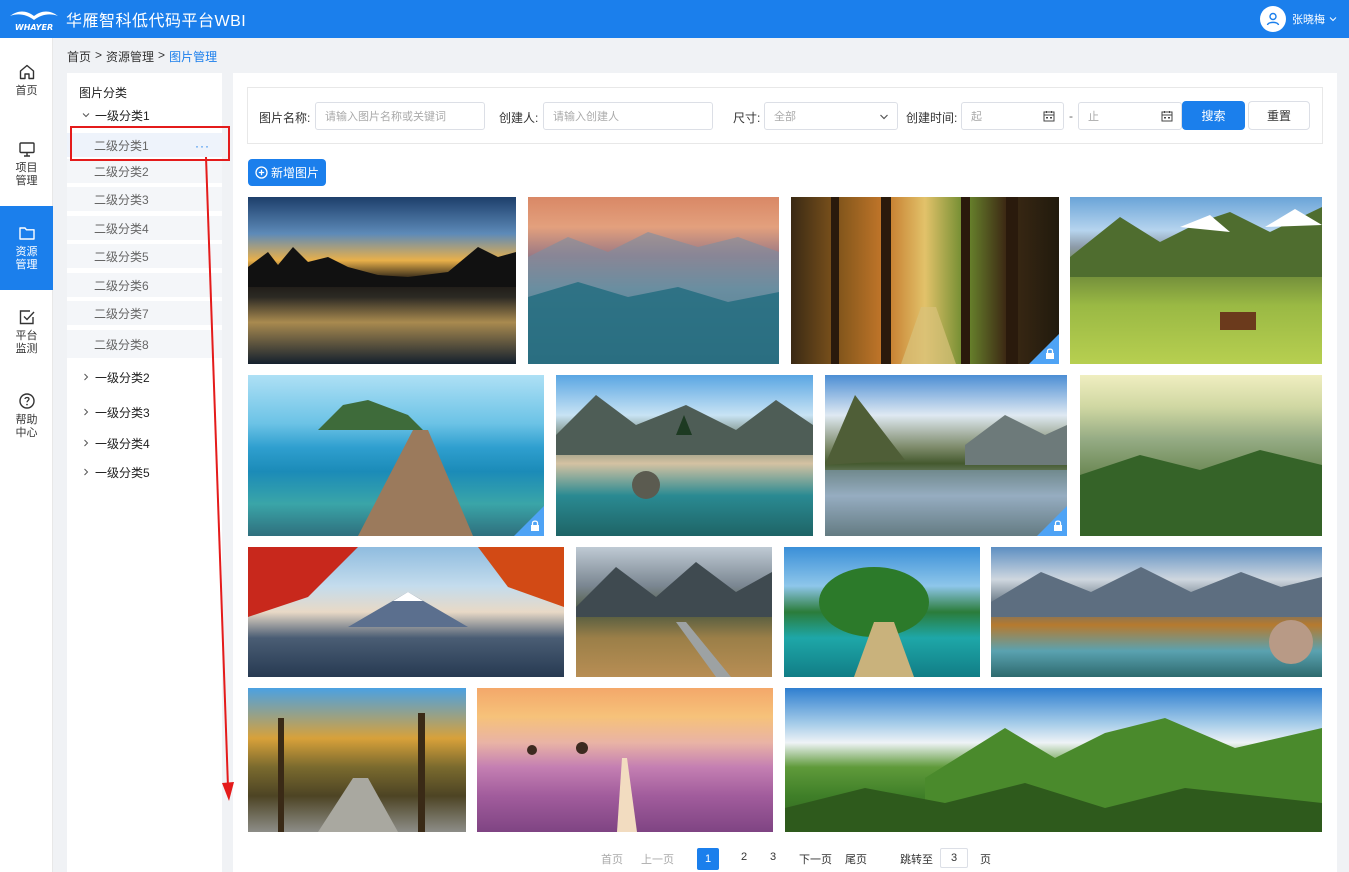 The height and width of the screenshot is (872, 1349). I want to click on plus-circle-icon, so click(261, 172).